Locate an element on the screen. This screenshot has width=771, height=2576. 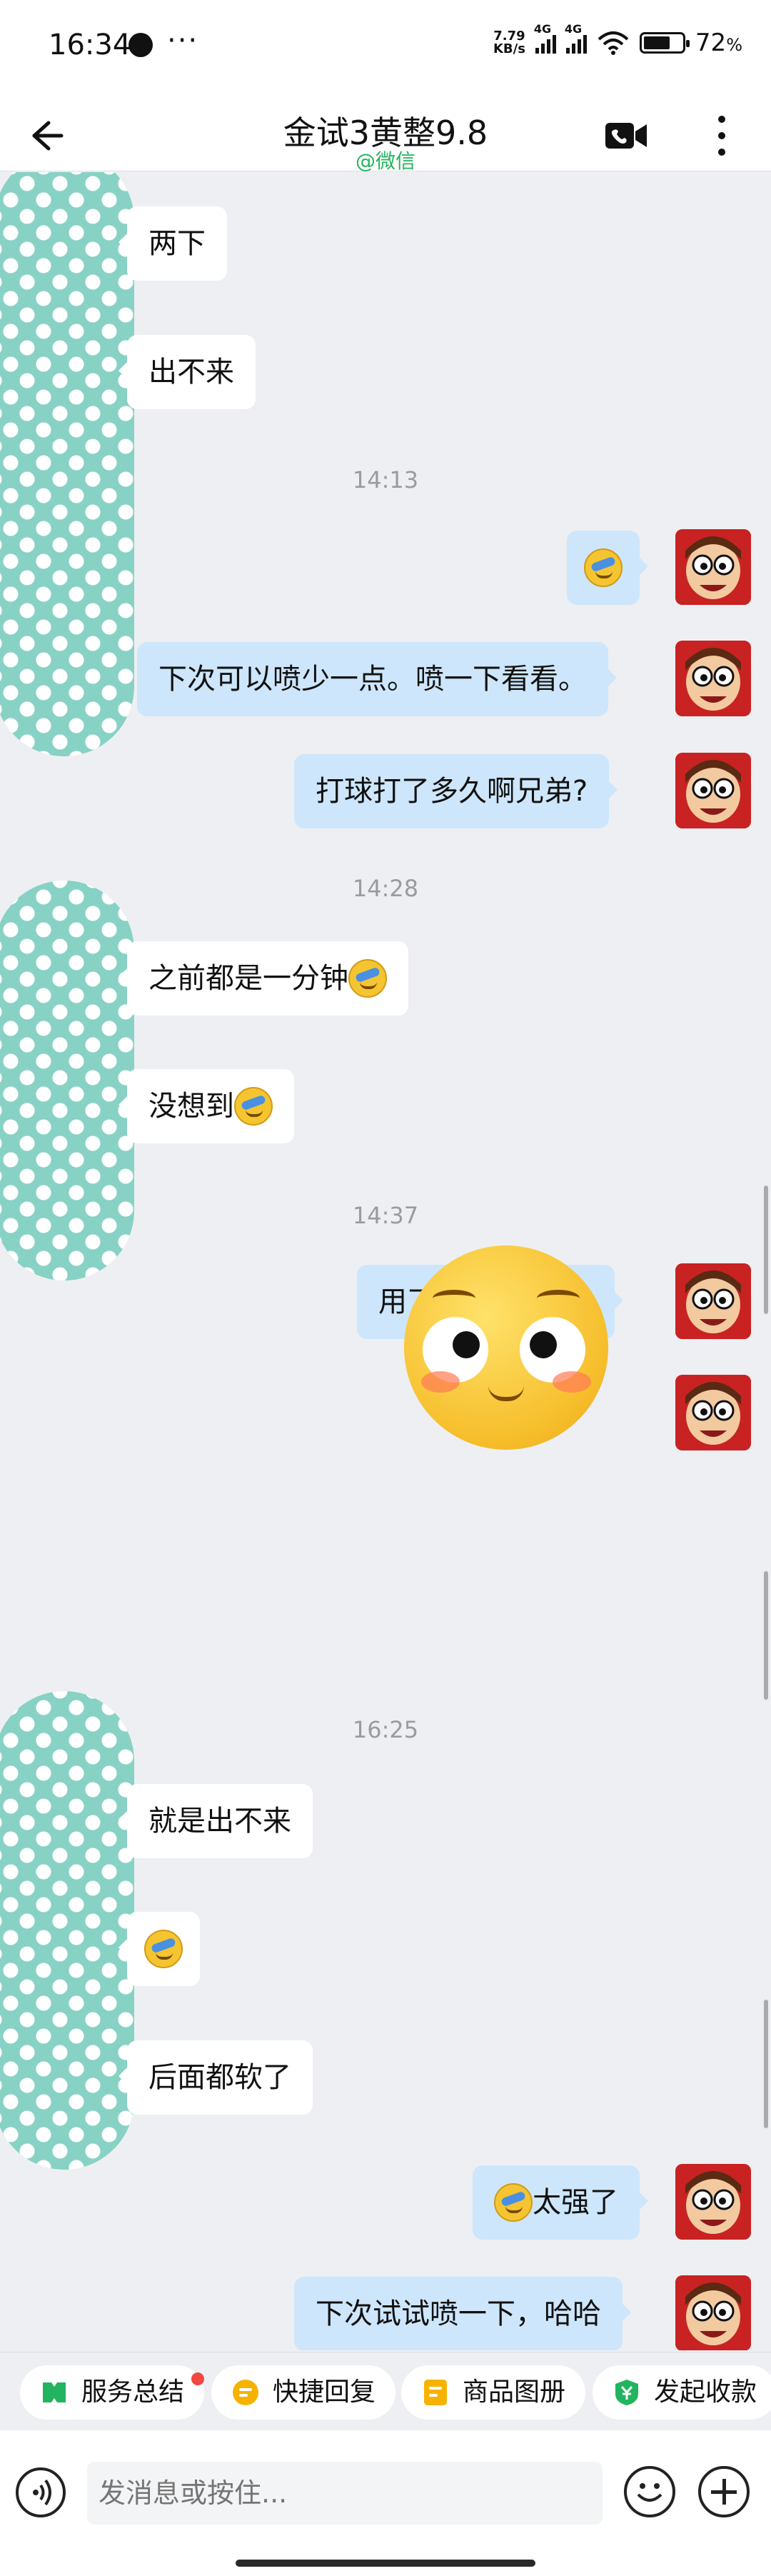
quick-action-label: 快捷回复 is located at coordinates (324, 2392).